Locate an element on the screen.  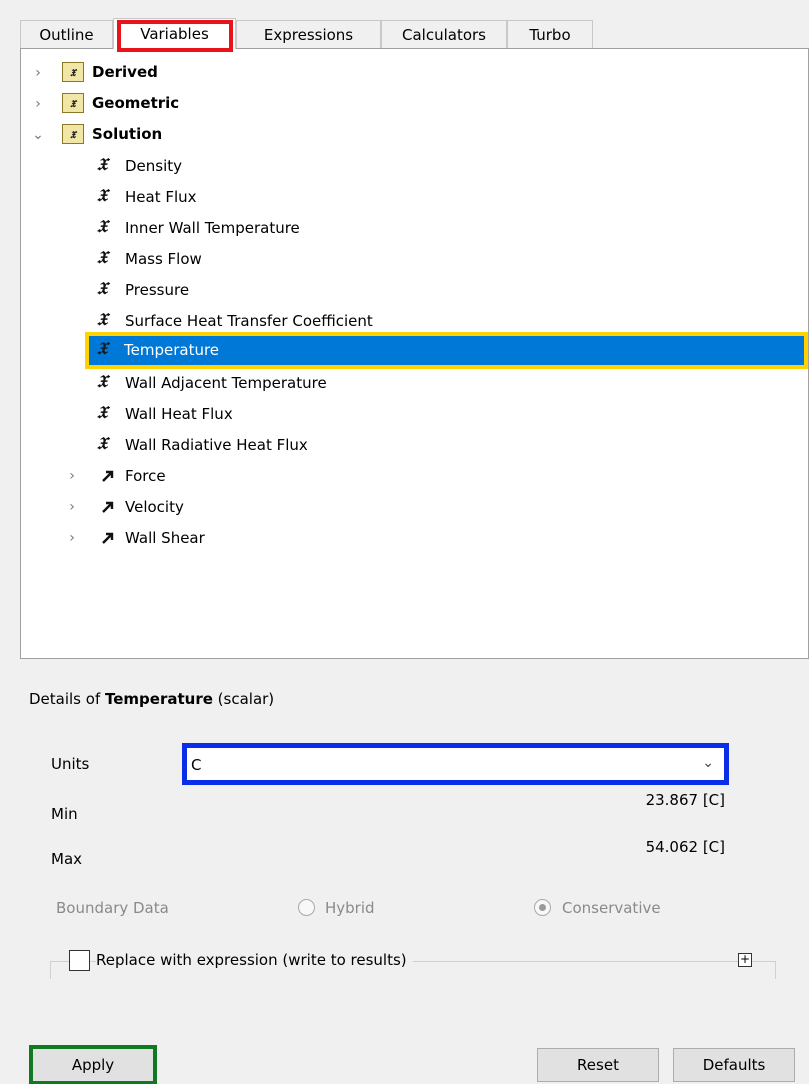
tree-group-label: Solution is located at coordinates (127, 134).